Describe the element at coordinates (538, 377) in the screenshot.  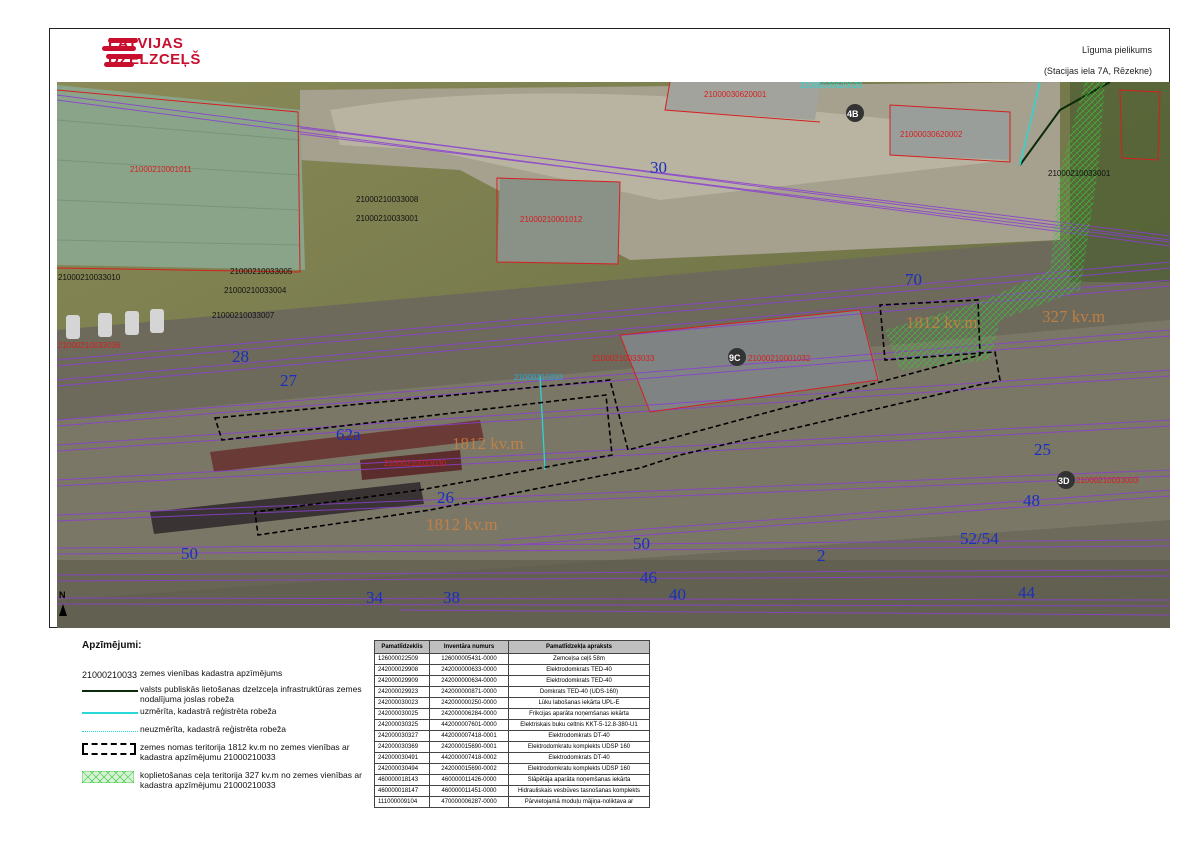
I see `parcel-label: 21000210033` at that location.